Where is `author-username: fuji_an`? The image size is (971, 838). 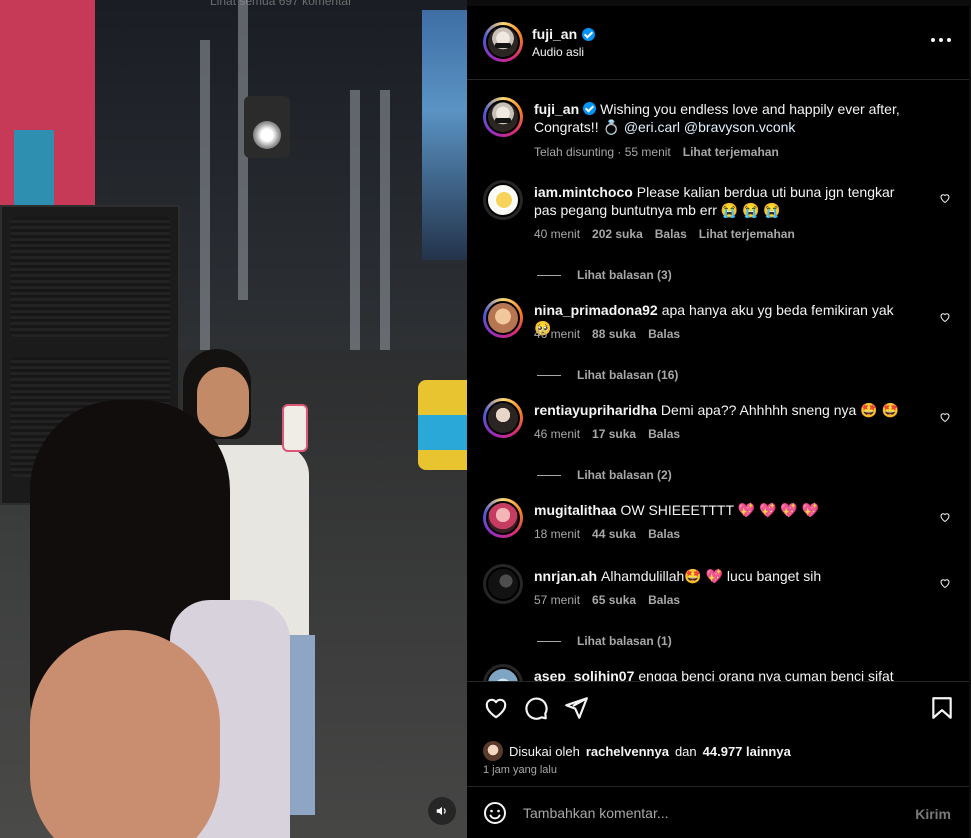 author-username: fuji_an is located at coordinates (554, 34).